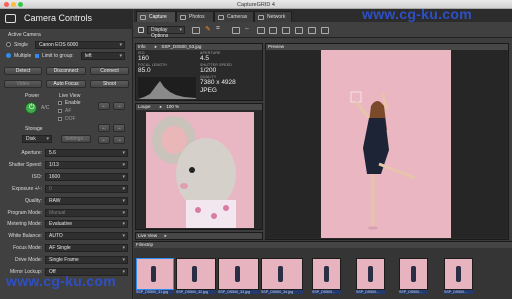  Describe the element at coordinates (86, 188) in the screenshot. I see `setting-select: 0` at that location.